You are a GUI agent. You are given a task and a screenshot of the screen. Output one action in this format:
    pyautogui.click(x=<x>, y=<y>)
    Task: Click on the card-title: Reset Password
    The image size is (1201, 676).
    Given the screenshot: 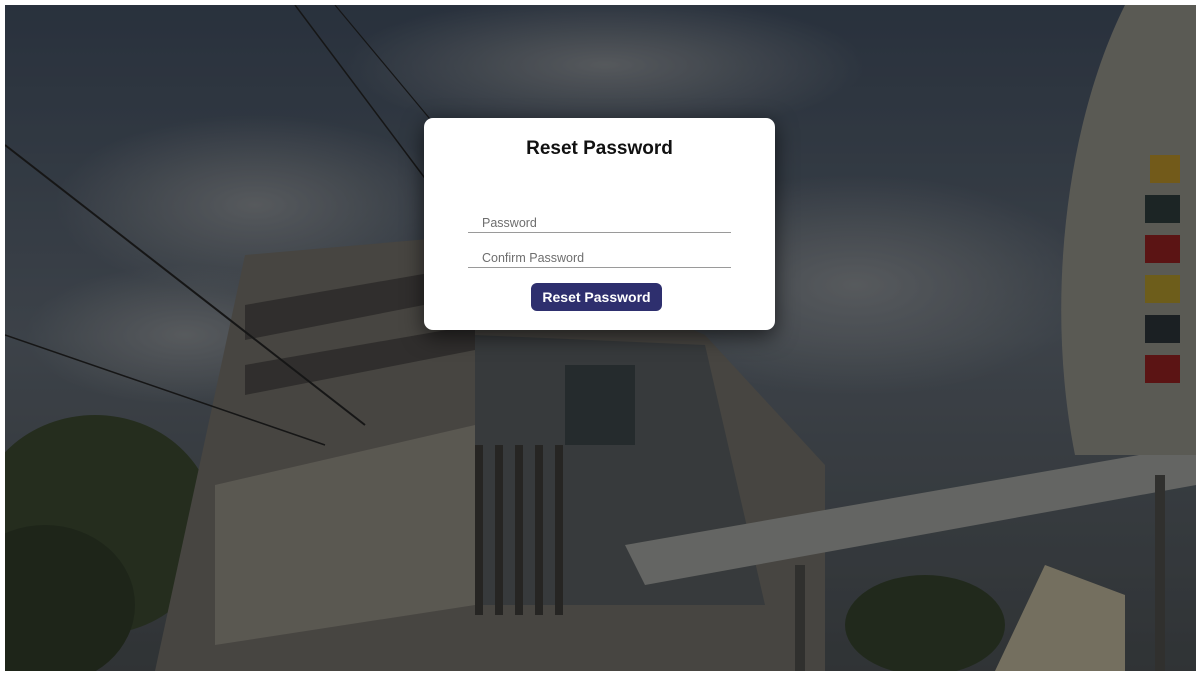 What is the action you would take?
    pyautogui.click(x=599, y=148)
    